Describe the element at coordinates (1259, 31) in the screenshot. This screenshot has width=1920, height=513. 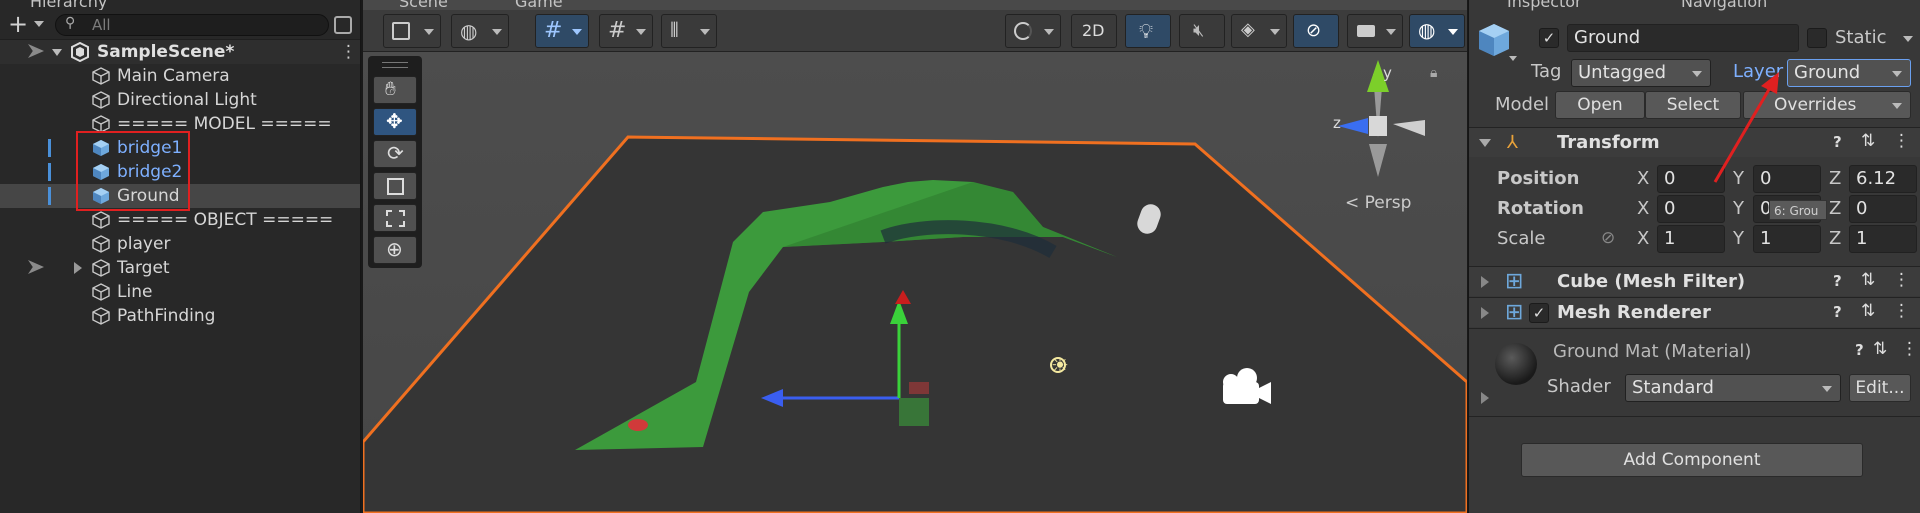
I see `effects-dropdown: ◈` at that location.